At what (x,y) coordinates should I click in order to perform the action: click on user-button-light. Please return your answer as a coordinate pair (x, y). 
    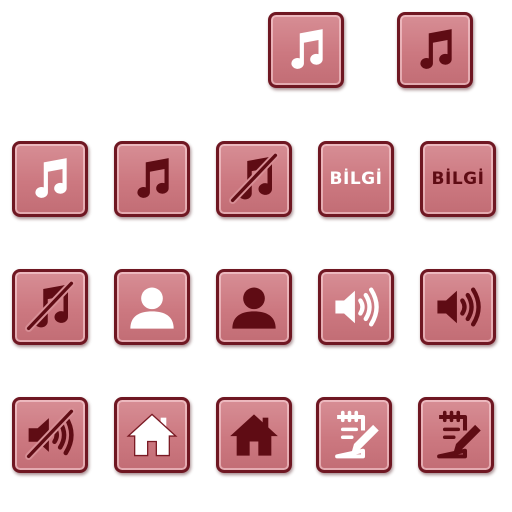
    Looking at the image, I should click on (152, 307).